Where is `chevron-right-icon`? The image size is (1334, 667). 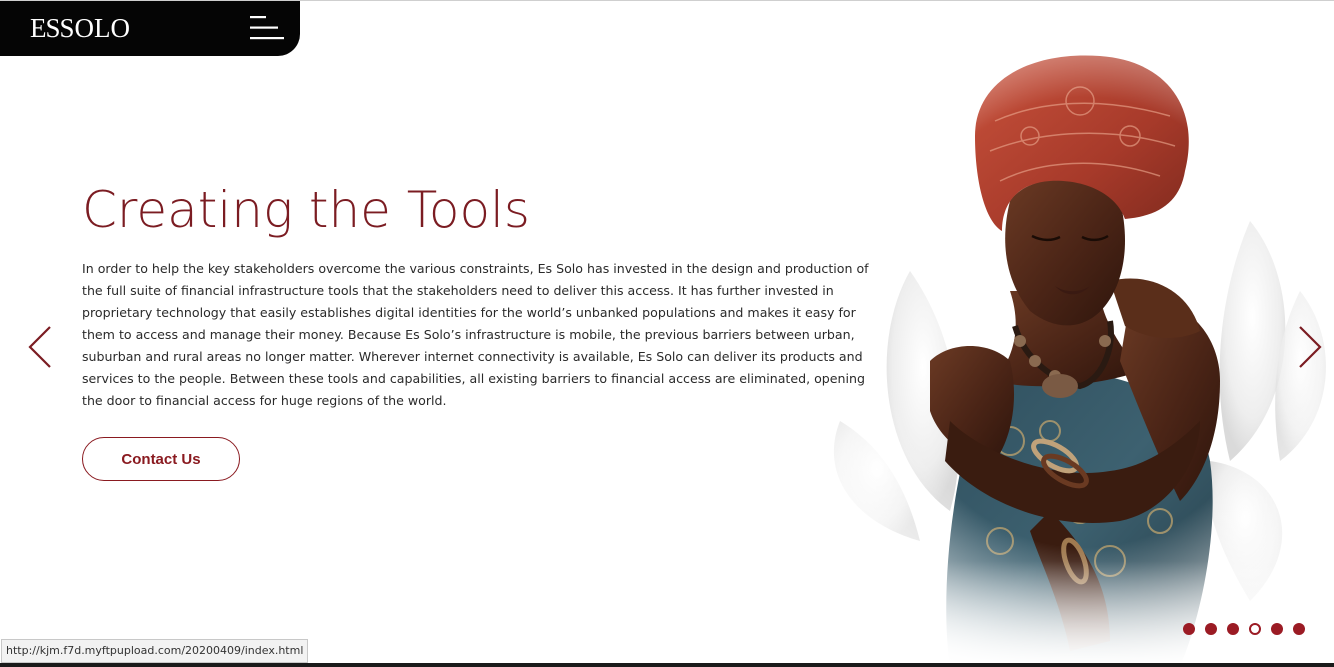
chevron-right-icon is located at coordinates (1310, 347).